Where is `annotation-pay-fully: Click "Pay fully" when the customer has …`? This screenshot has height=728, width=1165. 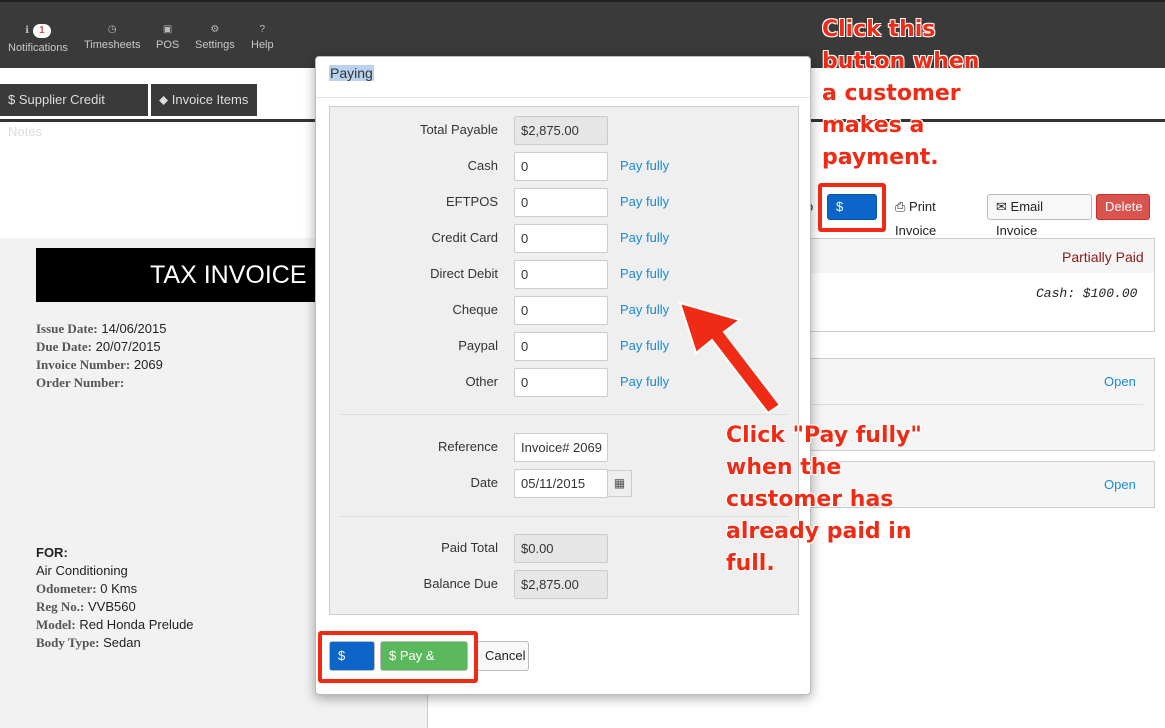
annotation-pay-fully: Click "Pay fully" when the customer has … is located at coordinates (824, 500).